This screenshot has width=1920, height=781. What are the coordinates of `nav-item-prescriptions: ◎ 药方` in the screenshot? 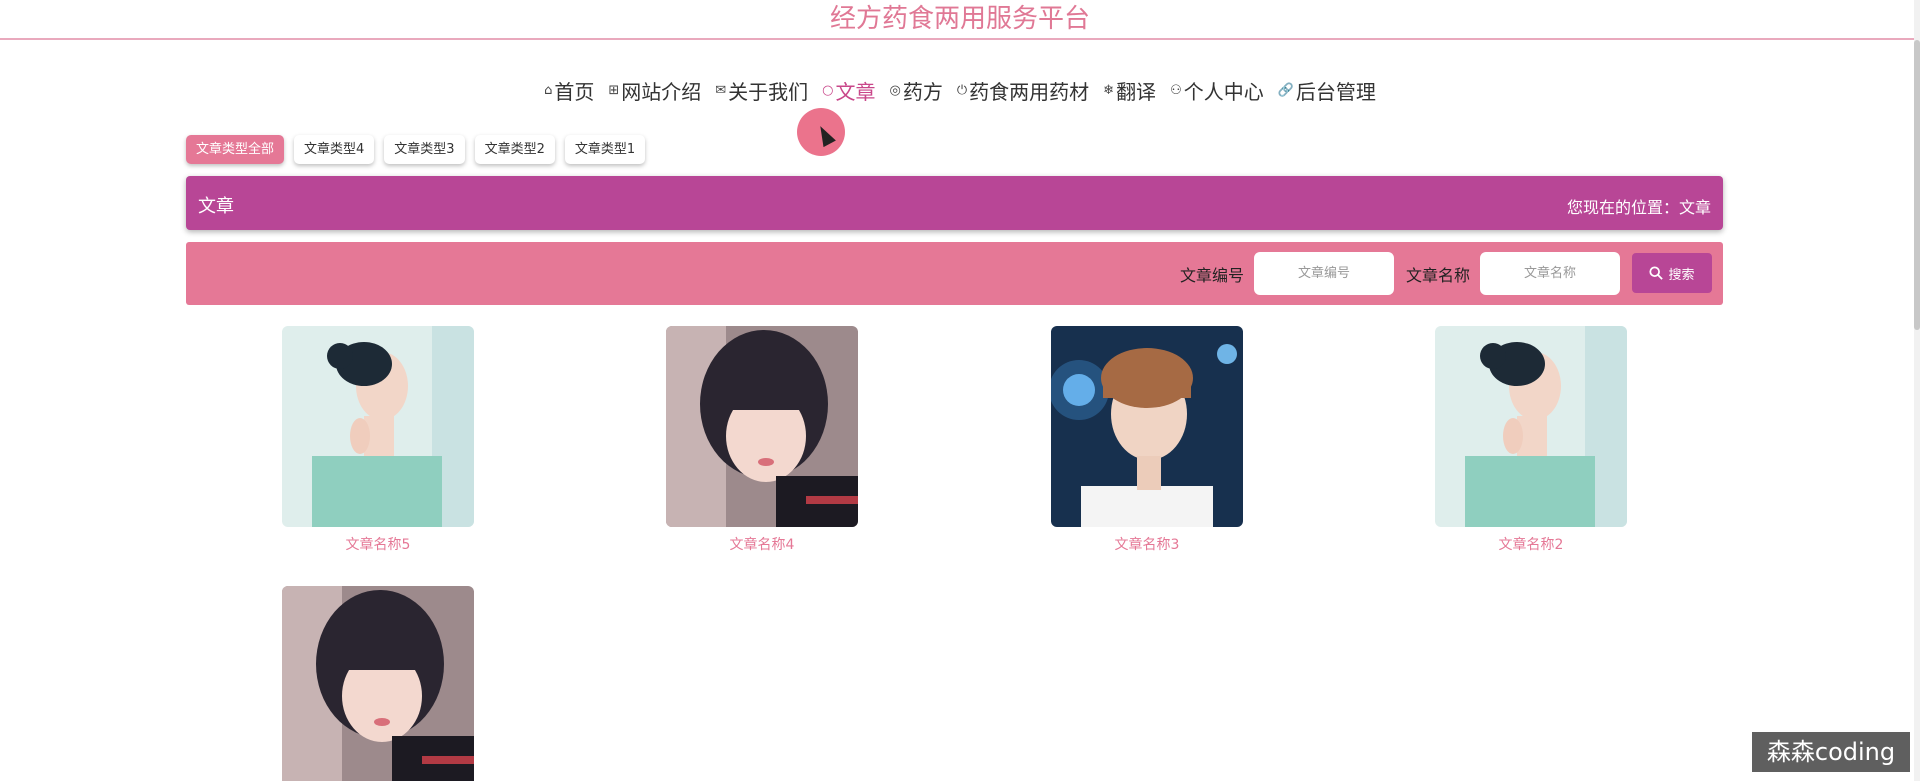 It's located at (916, 90).